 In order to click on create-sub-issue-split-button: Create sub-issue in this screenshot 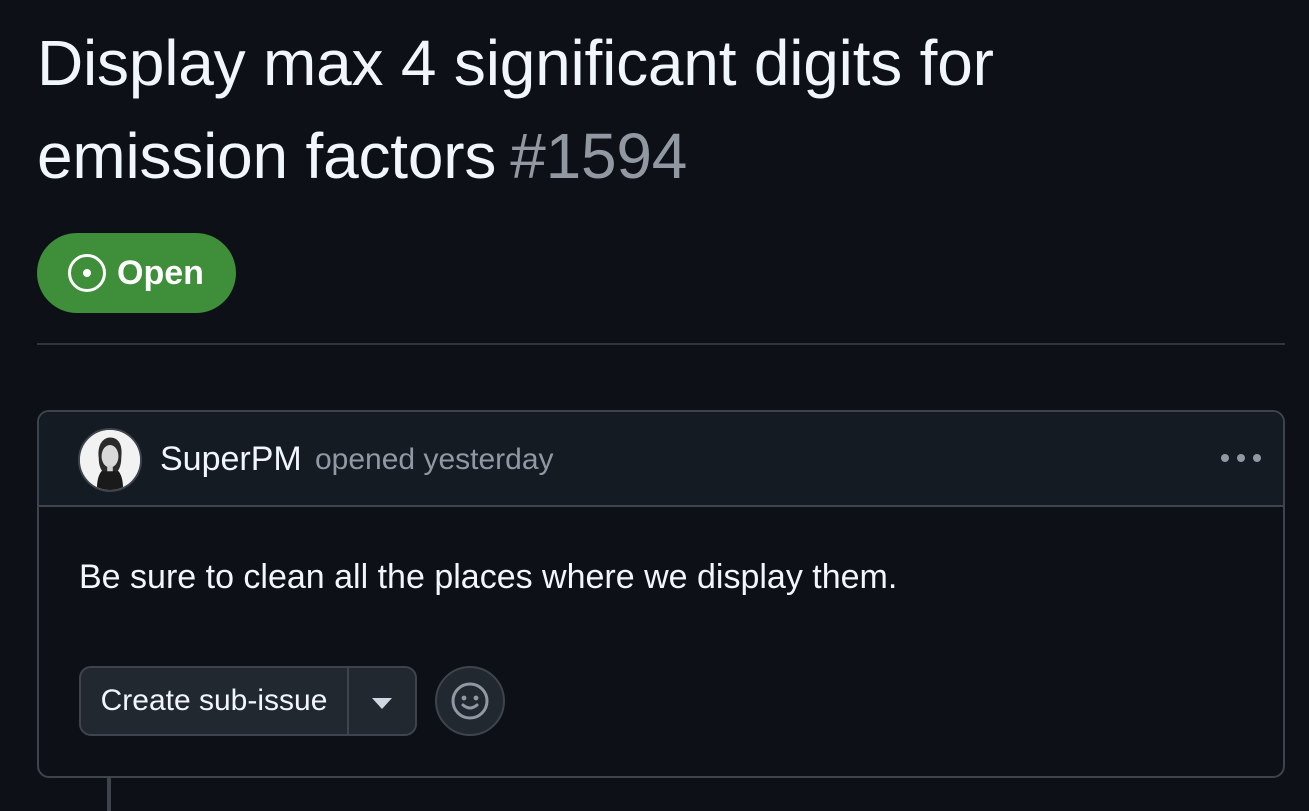, I will do `click(248, 701)`.